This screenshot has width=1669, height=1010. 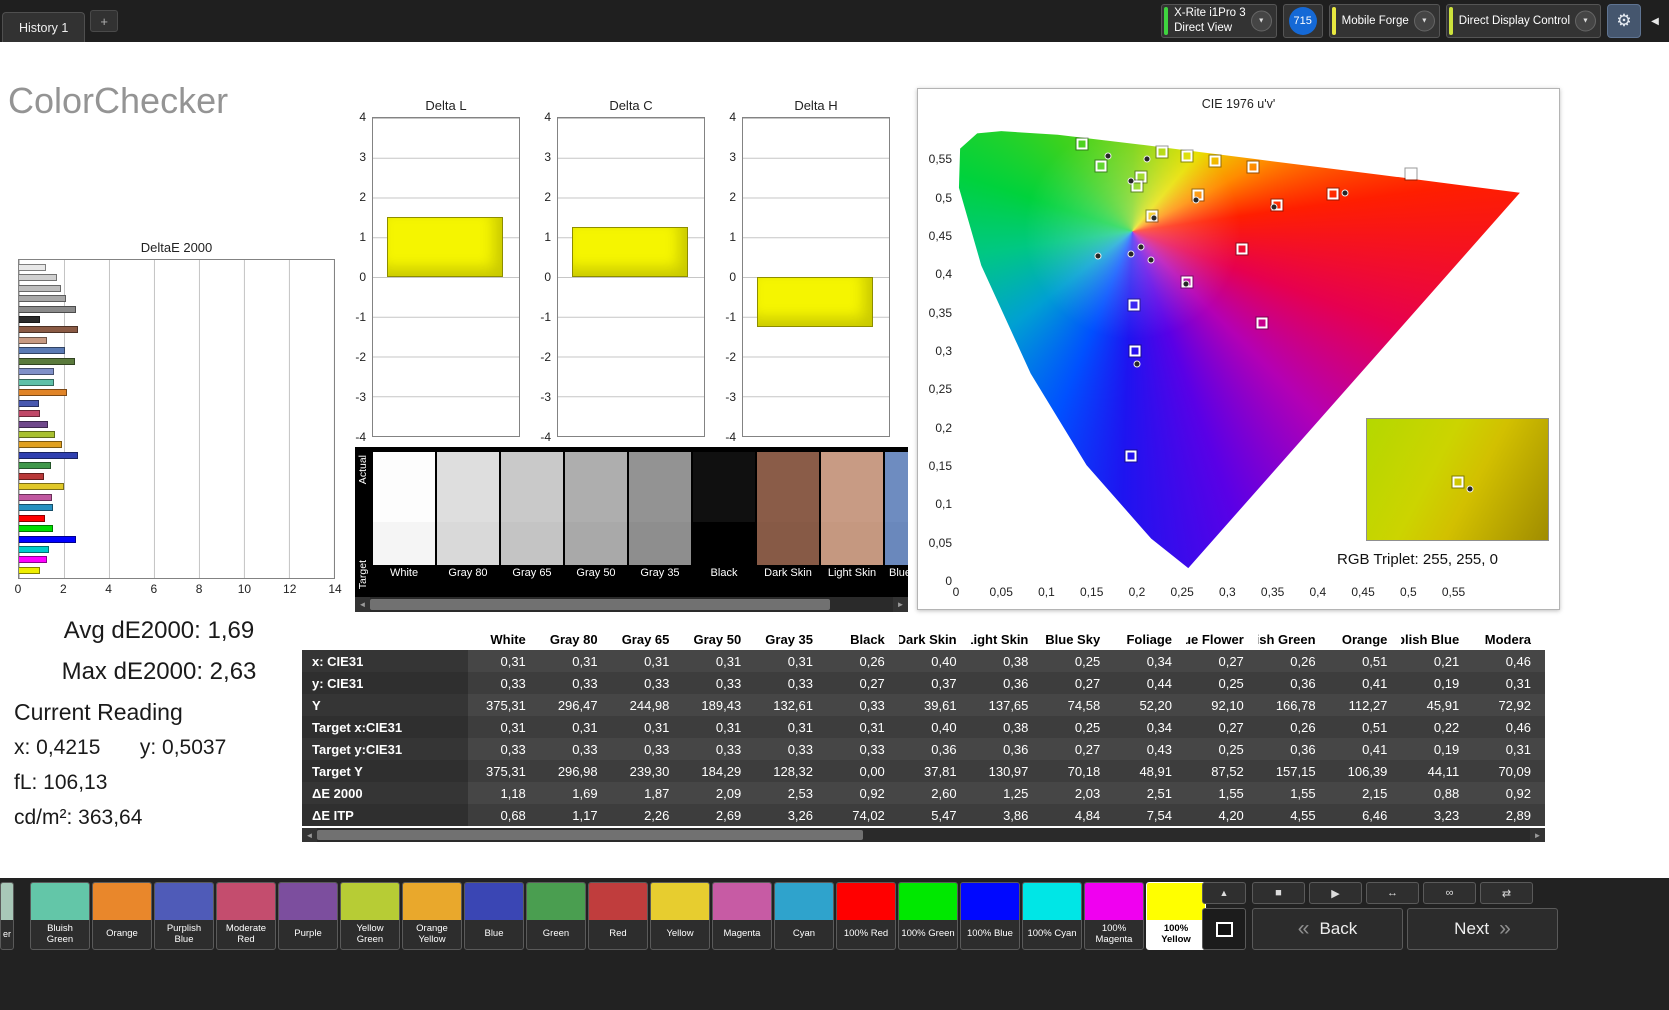 What do you see at coordinates (866, 916) in the screenshot?
I see `patch-button: 100% Red` at bounding box center [866, 916].